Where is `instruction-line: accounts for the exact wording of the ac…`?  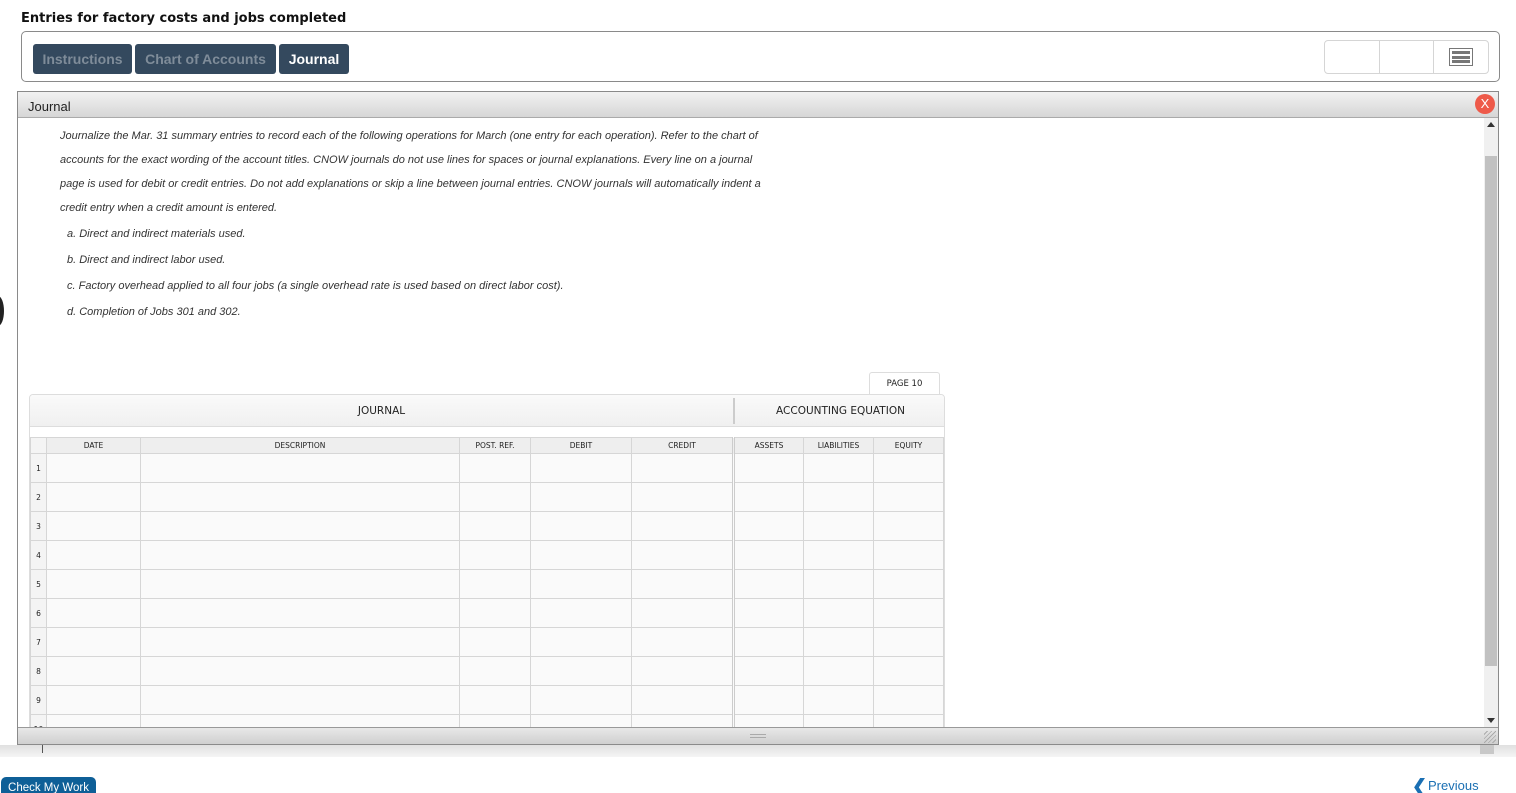 instruction-line: accounts for the exact wording of the ac… is located at coordinates (406, 160).